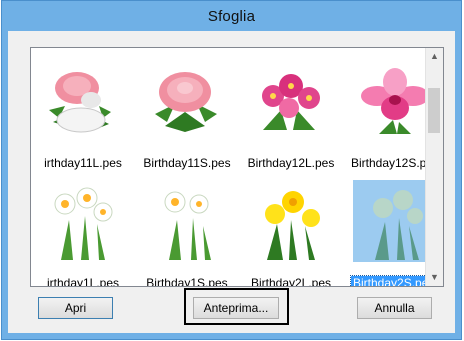 The width and height of the screenshot is (464, 341). What do you see at coordinates (187, 281) in the screenshot?
I see `file-name: Birthday1S.pes` at bounding box center [187, 281].